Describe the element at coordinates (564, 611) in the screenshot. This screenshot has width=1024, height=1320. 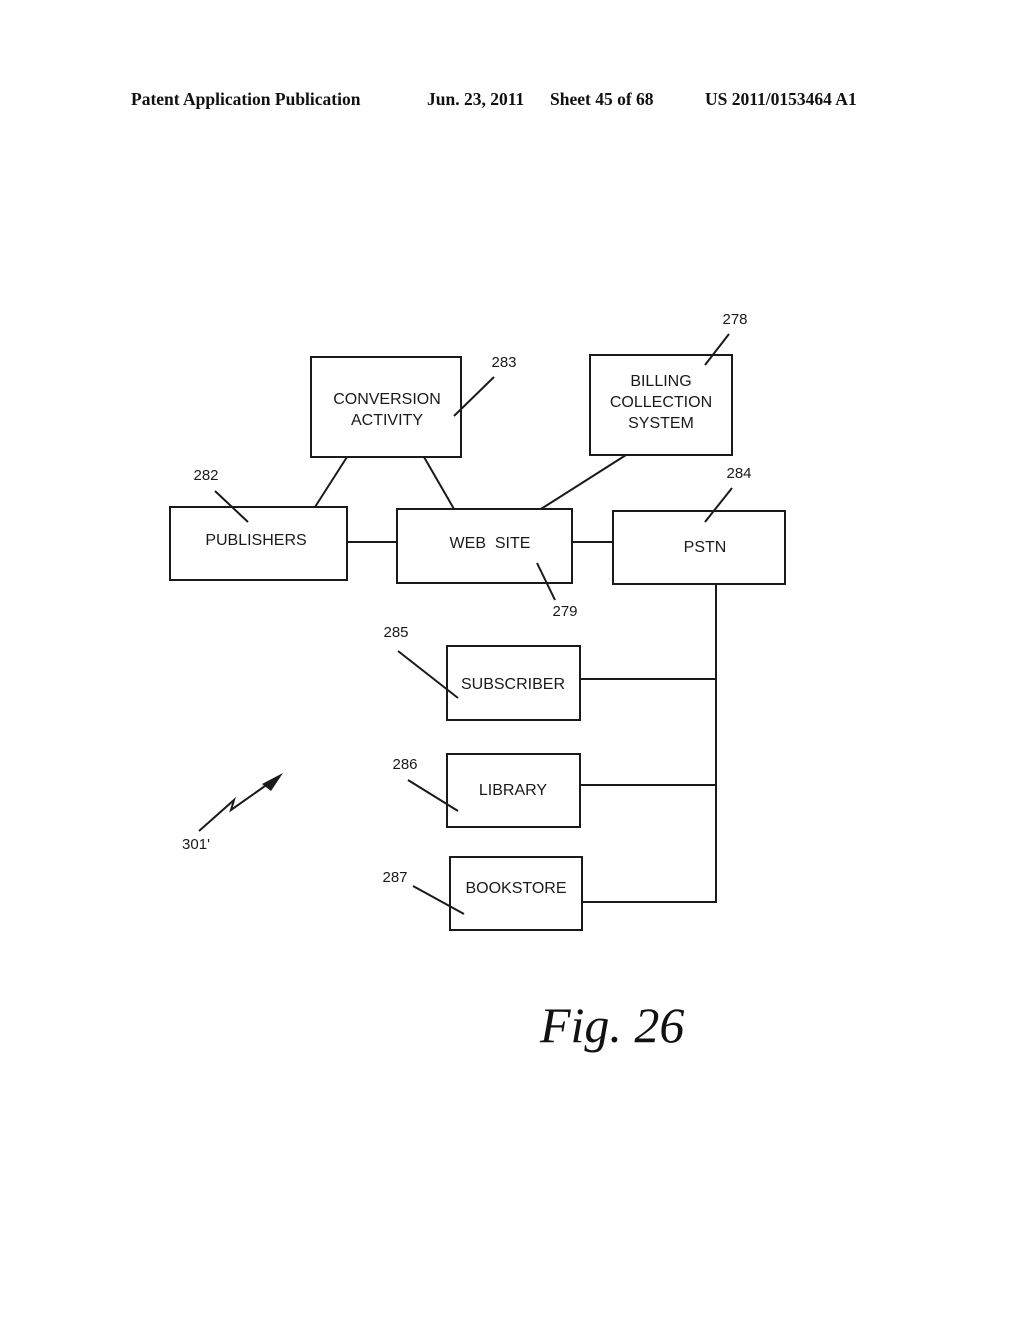
I see `ref-279: 279` at that location.